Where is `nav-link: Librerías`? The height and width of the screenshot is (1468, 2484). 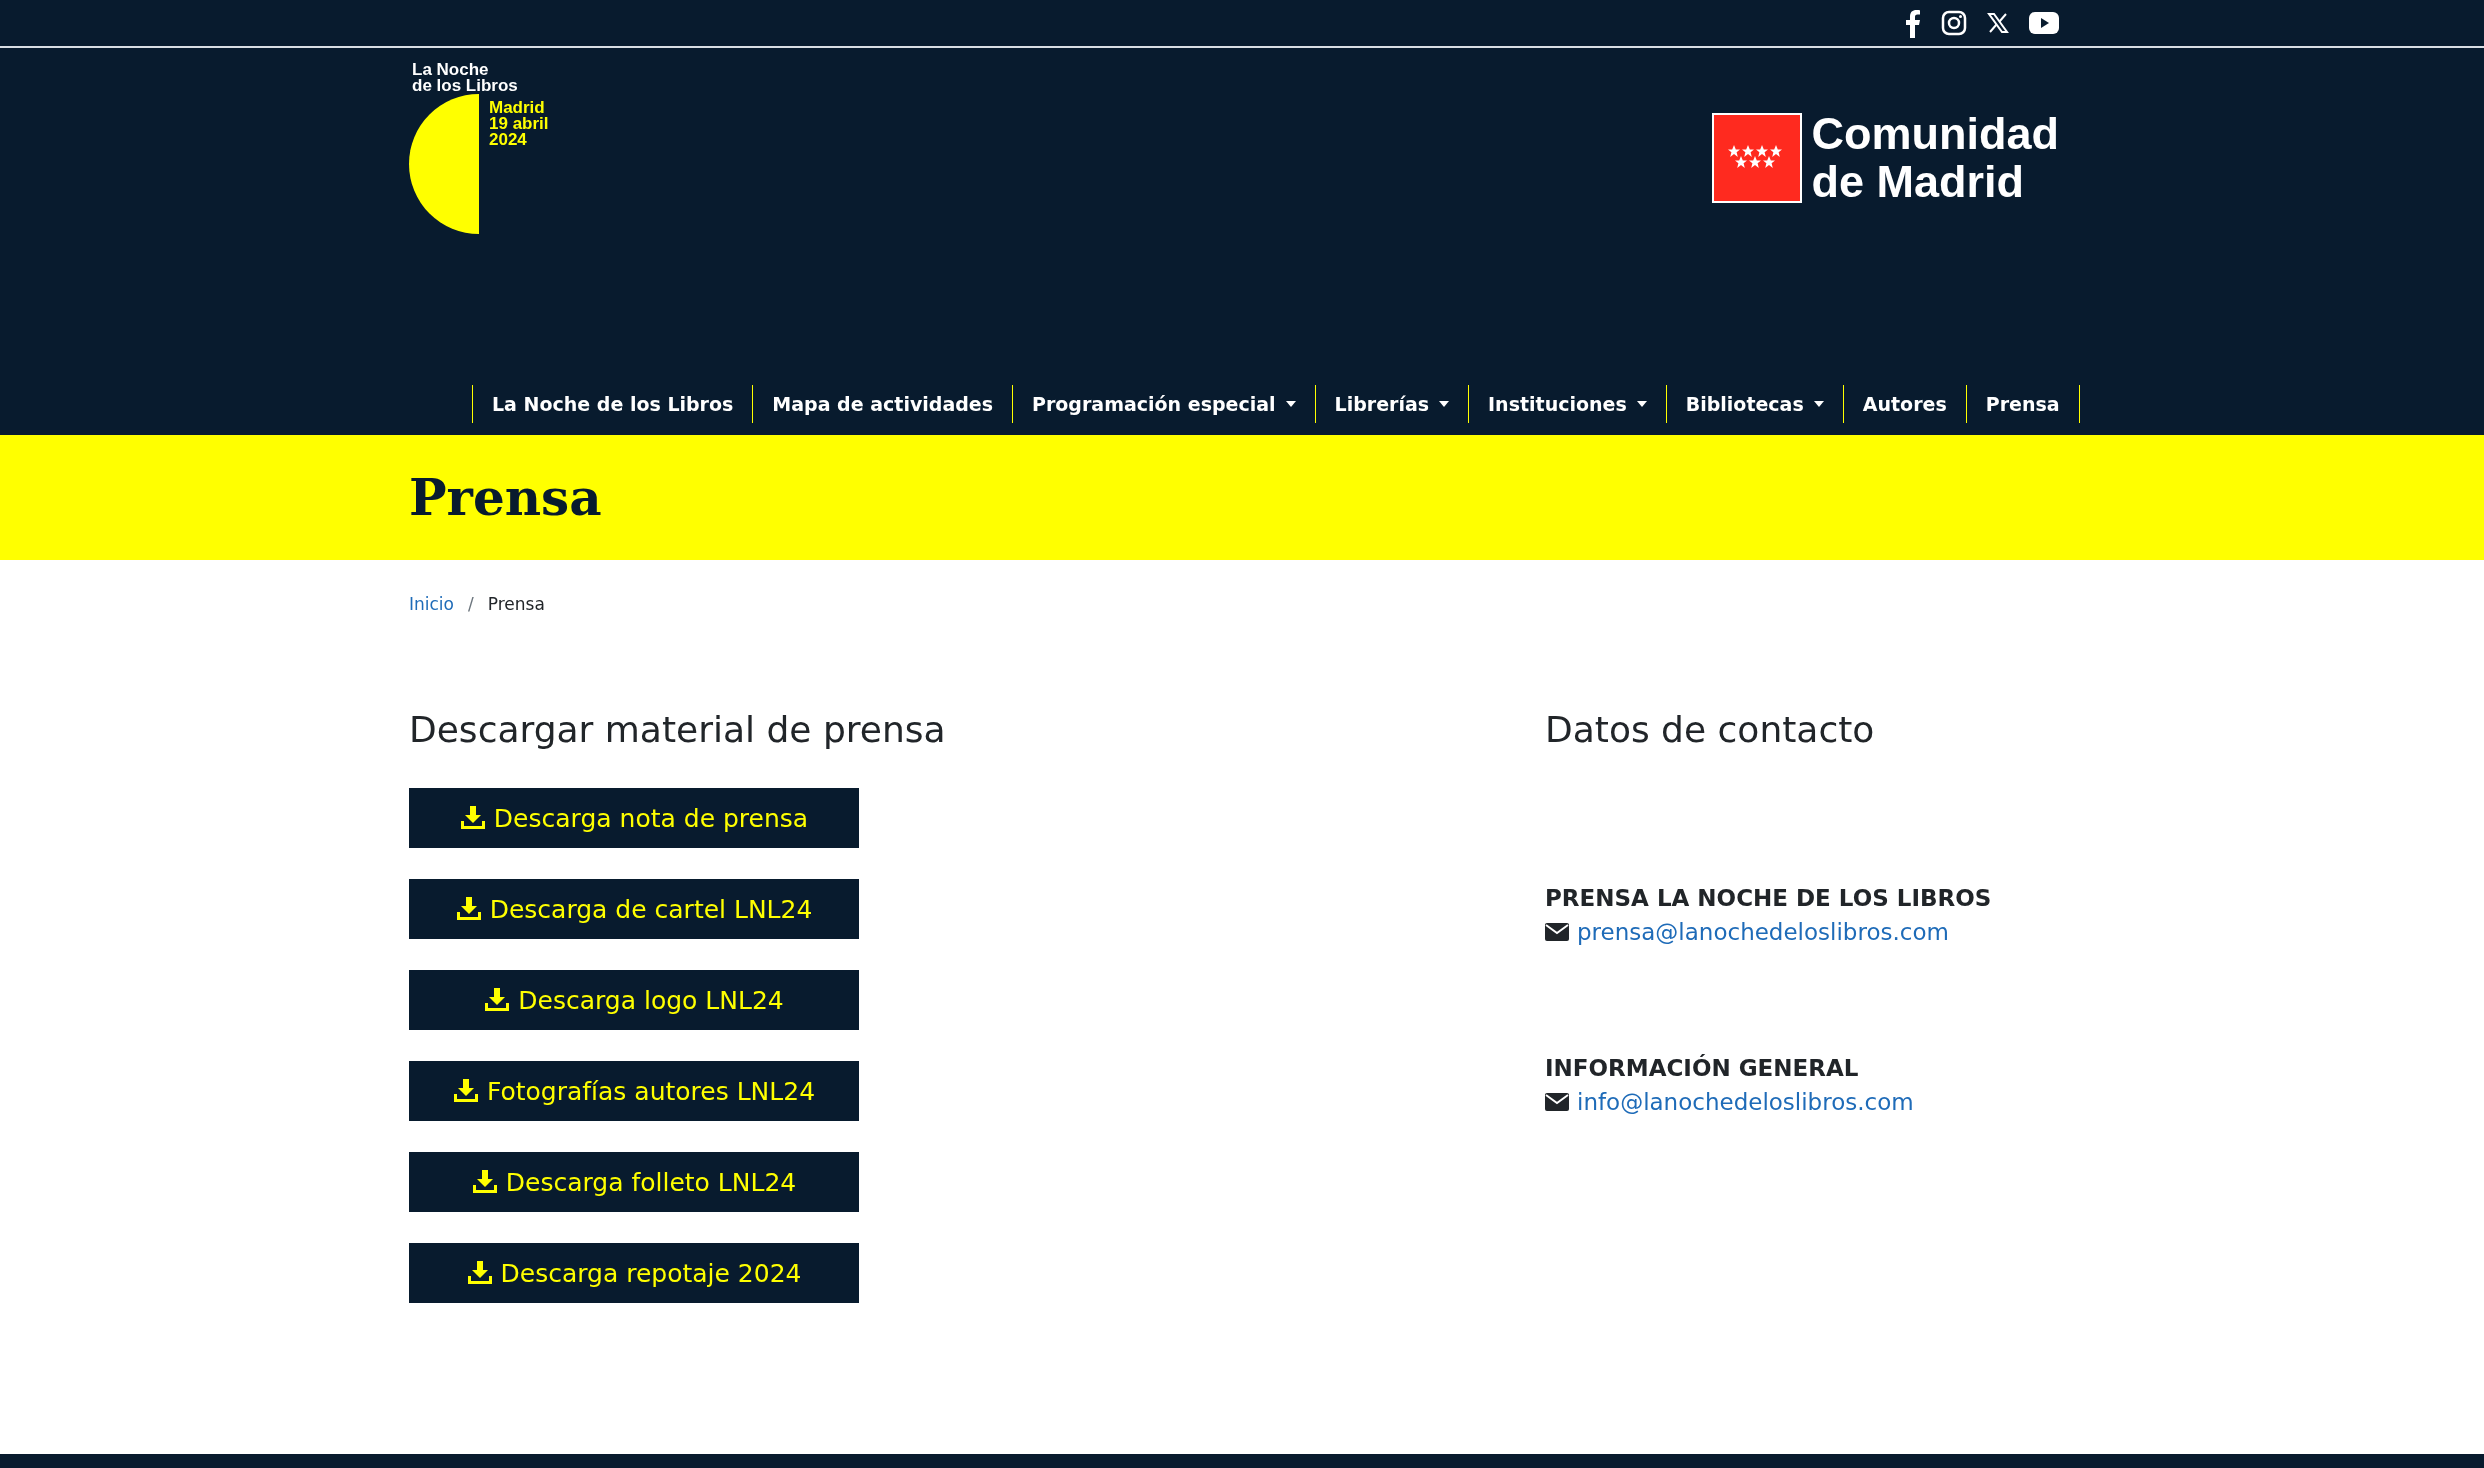 nav-link: Librerías is located at coordinates (1392, 404).